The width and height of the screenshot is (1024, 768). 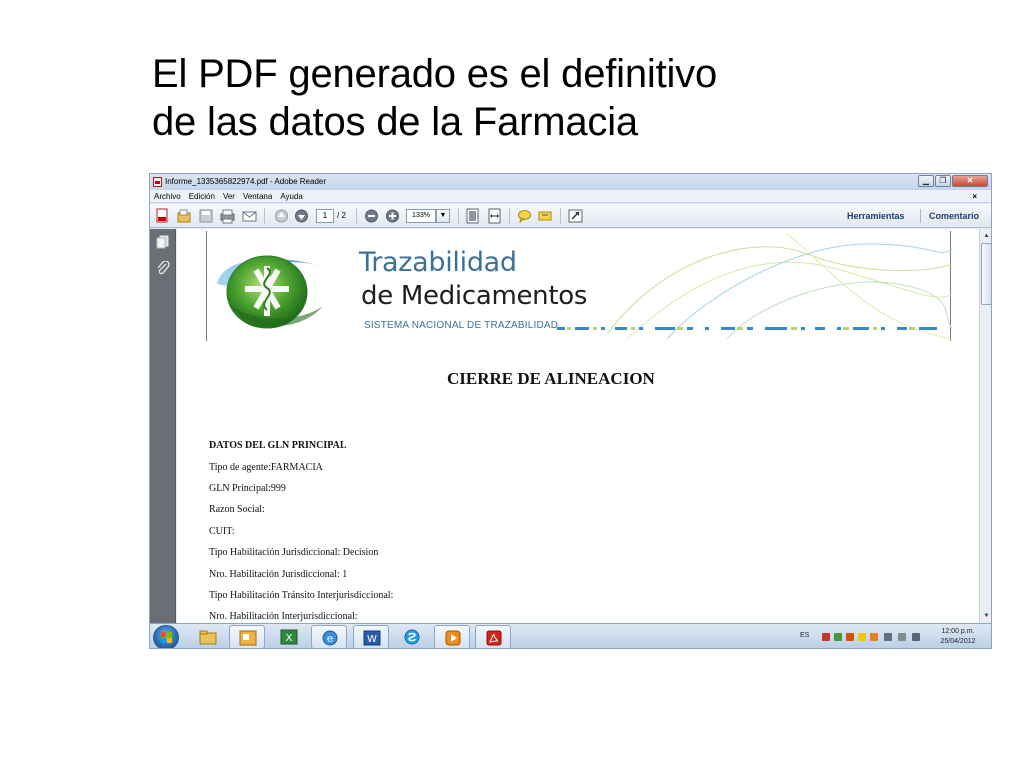 What do you see at coordinates (461, 325) in the screenshot?
I see `brand-subtitle: SISTEMA NACIONAL DE TRAZABILIDAD` at bounding box center [461, 325].